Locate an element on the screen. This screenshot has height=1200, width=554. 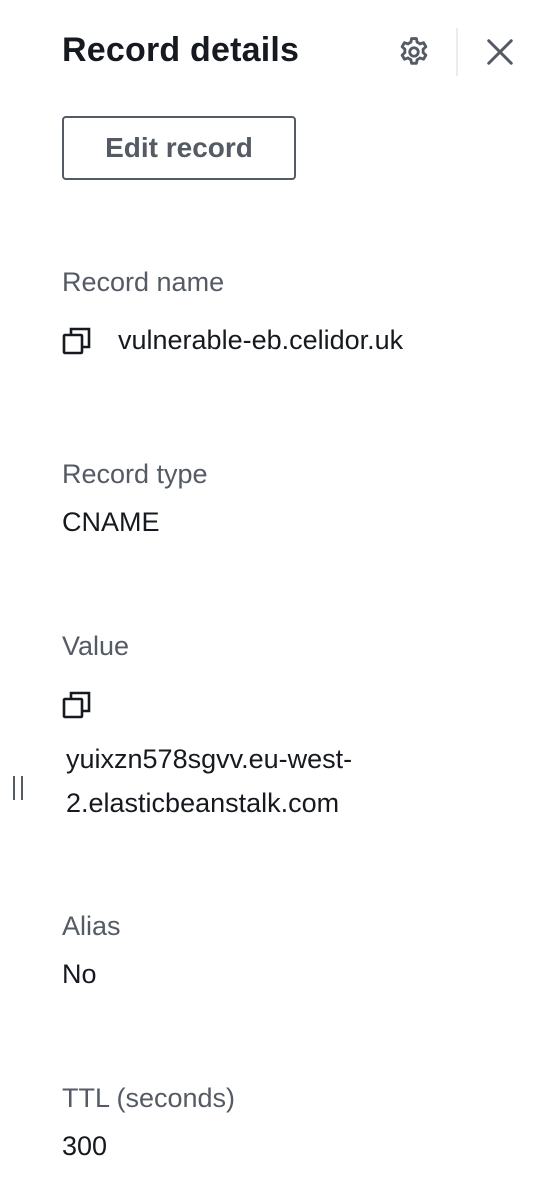
record-name-value: vulnerable-eb.celidor.uk is located at coordinates (261, 340).